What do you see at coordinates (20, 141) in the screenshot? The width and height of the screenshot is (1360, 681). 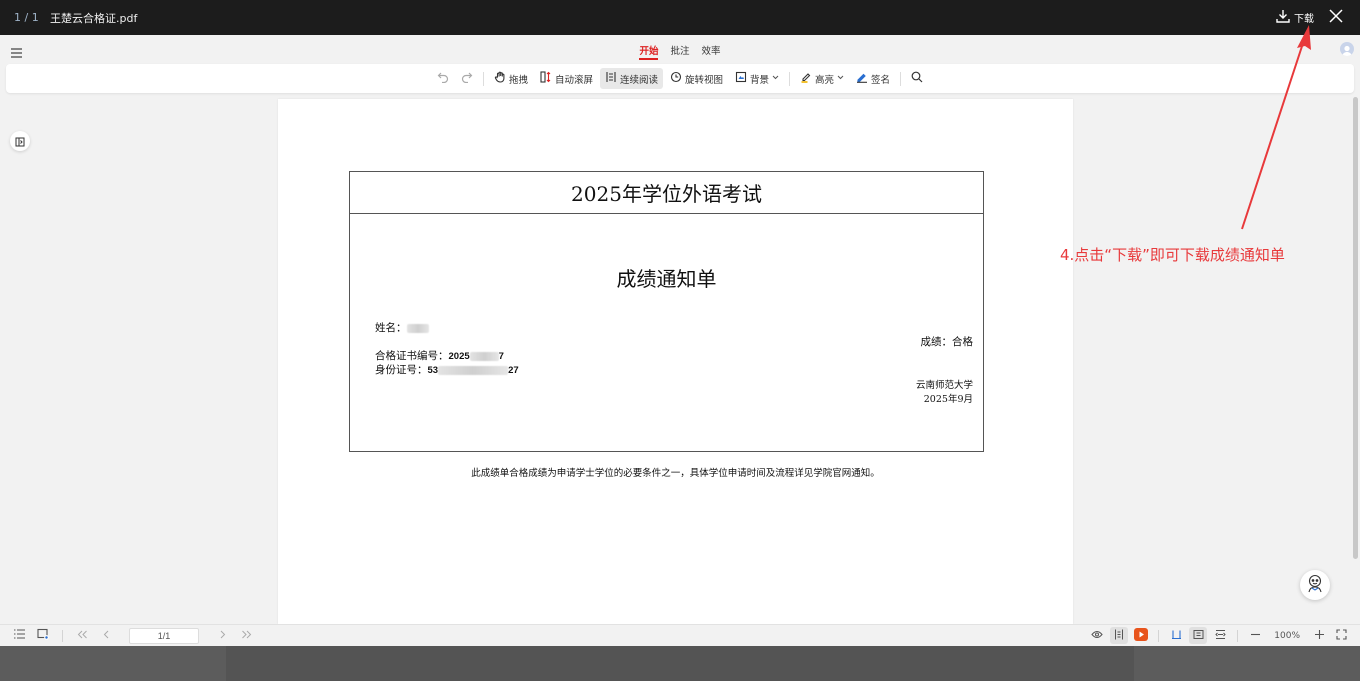 I see `sidebar-toggle-button` at bounding box center [20, 141].